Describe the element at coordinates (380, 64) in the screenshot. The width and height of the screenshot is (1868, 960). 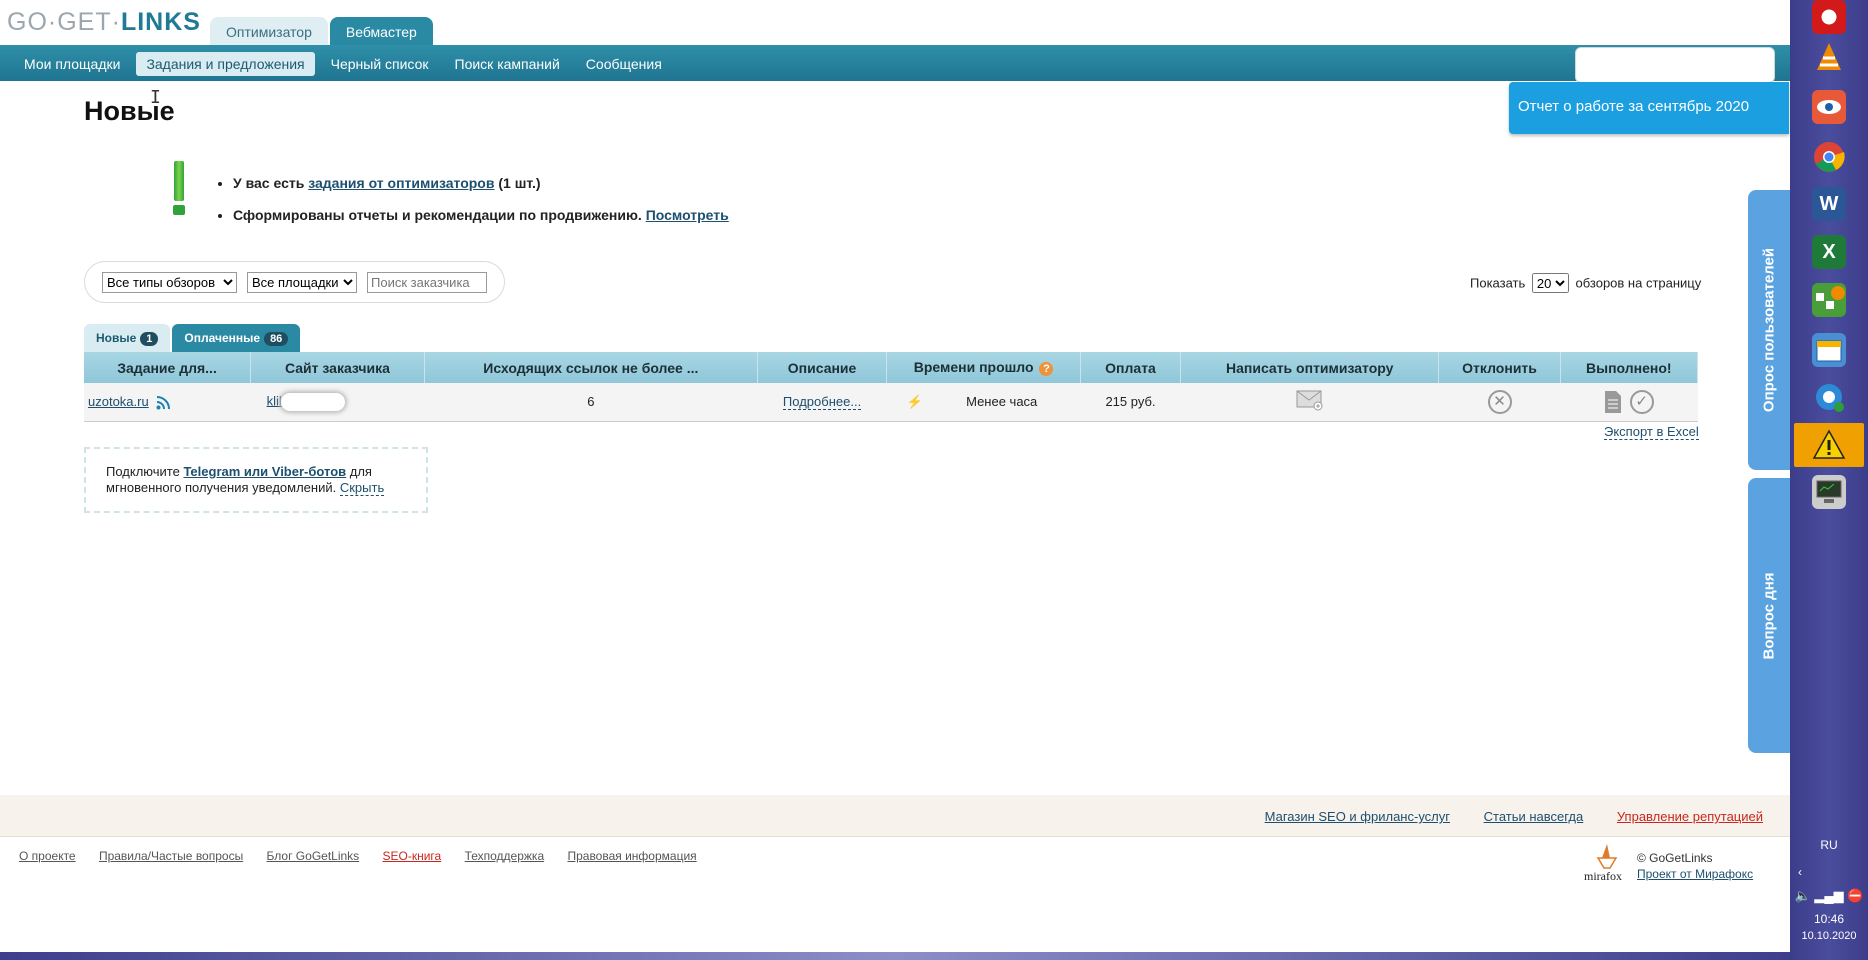
I see `nav-blacklist: Черный список` at that location.